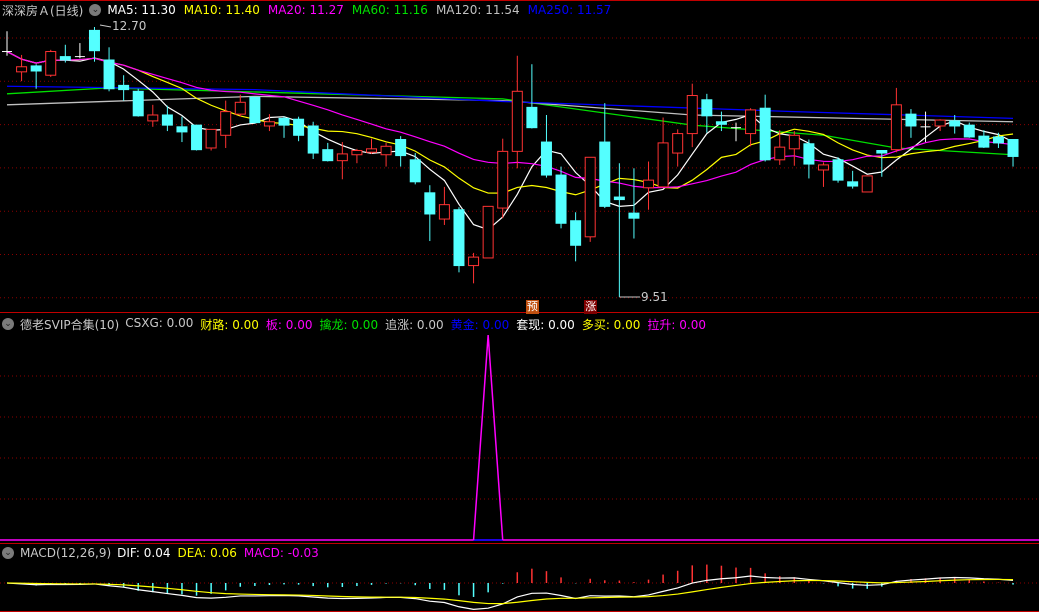  Describe the element at coordinates (510, 592) in the screenshot. I see `dif-line` at that location.